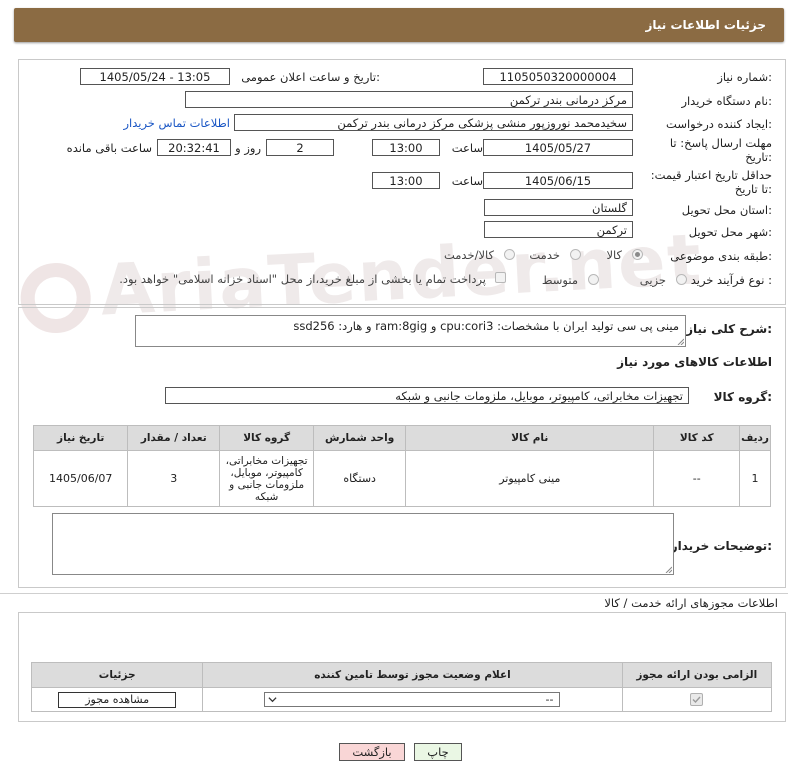  Describe the element at coordinates (691, 603) in the screenshot. I see `licenses-section-title: اطلاعات مجوزهای ارائه خدمت / کالا` at that location.